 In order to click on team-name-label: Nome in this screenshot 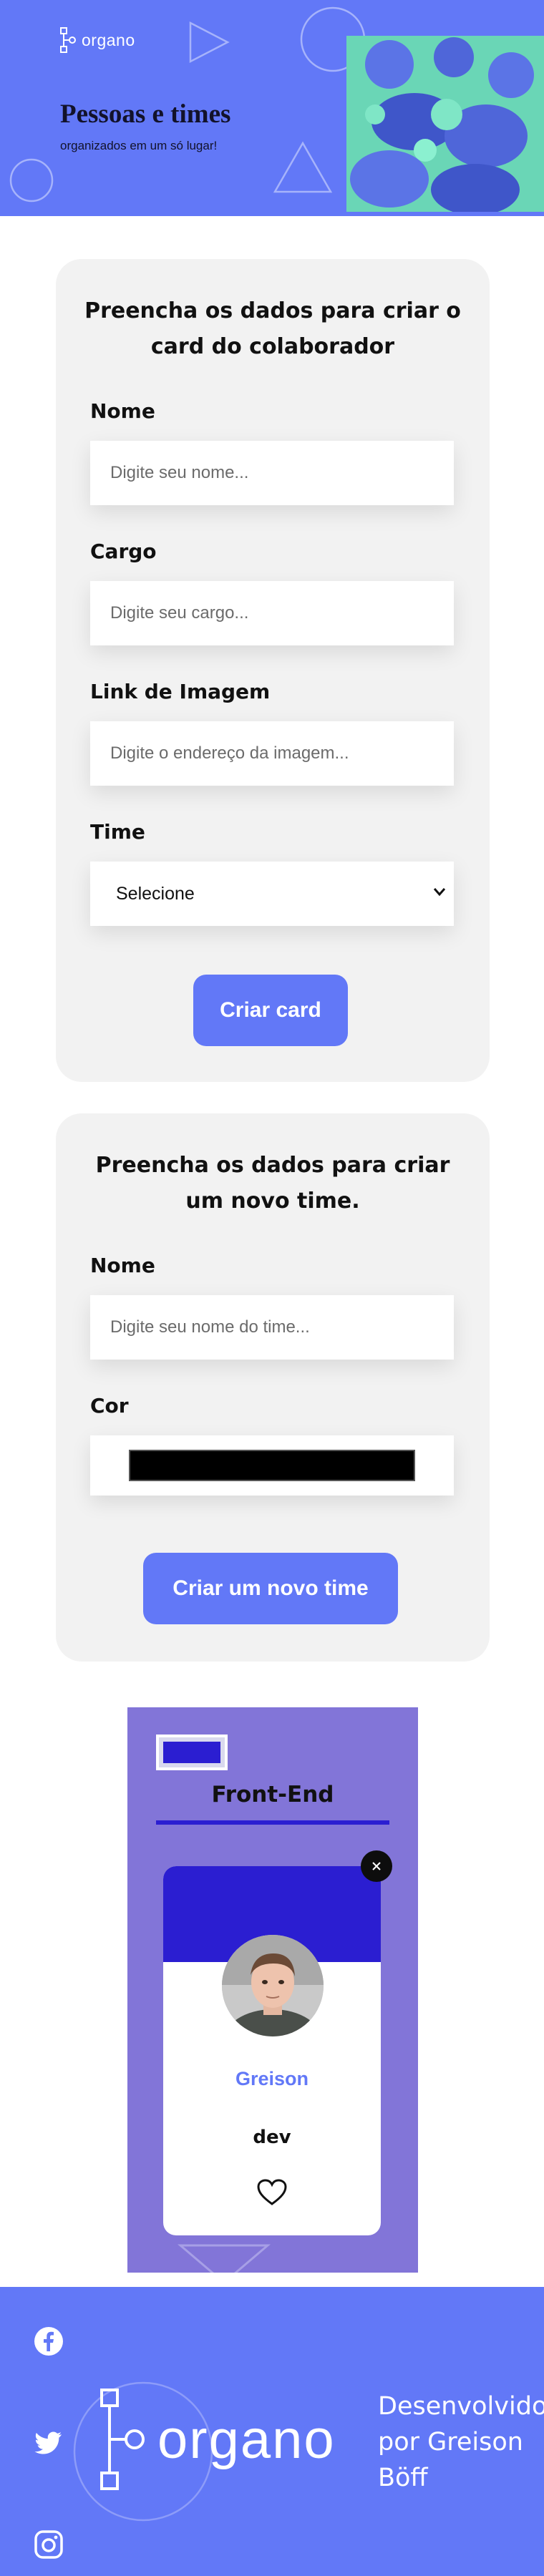, I will do `click(122, 1265)`.